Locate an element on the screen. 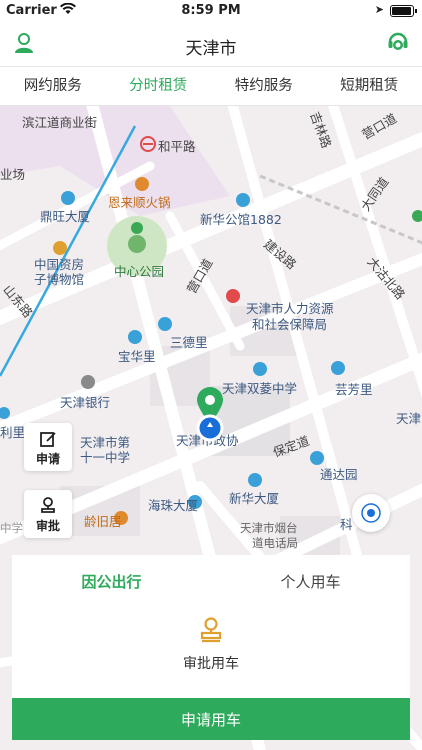  map-label: 龄旧居 is located at coordinates (103, 521).